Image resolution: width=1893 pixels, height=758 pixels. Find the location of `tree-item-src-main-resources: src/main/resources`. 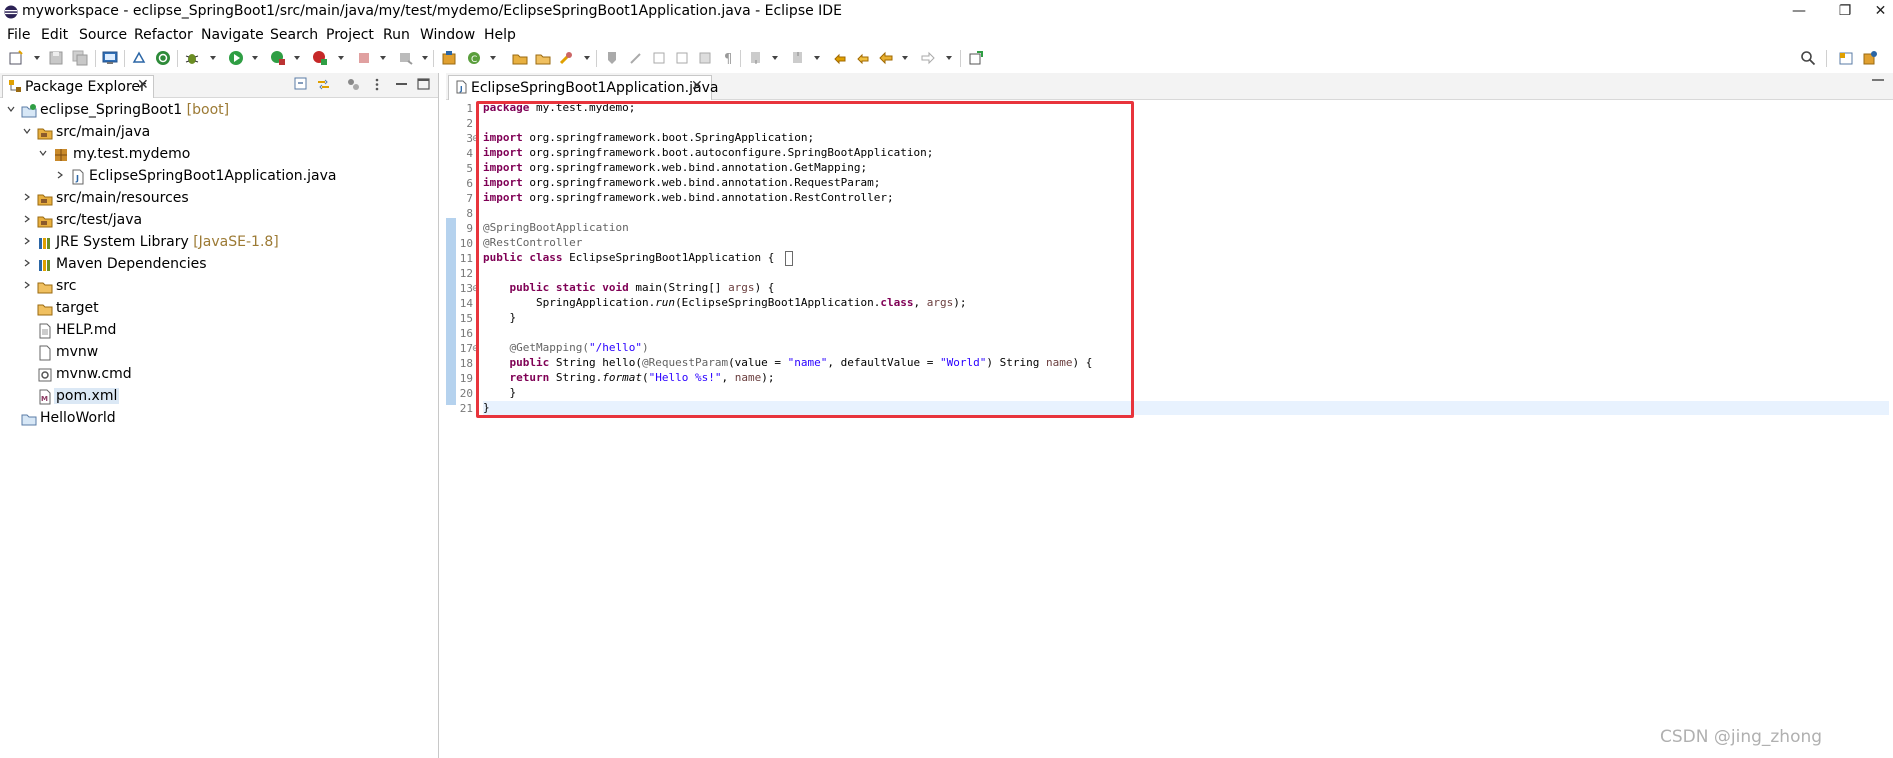

tree-item-src-main-resources: src/main/resources is located at coordinates (215, 198).